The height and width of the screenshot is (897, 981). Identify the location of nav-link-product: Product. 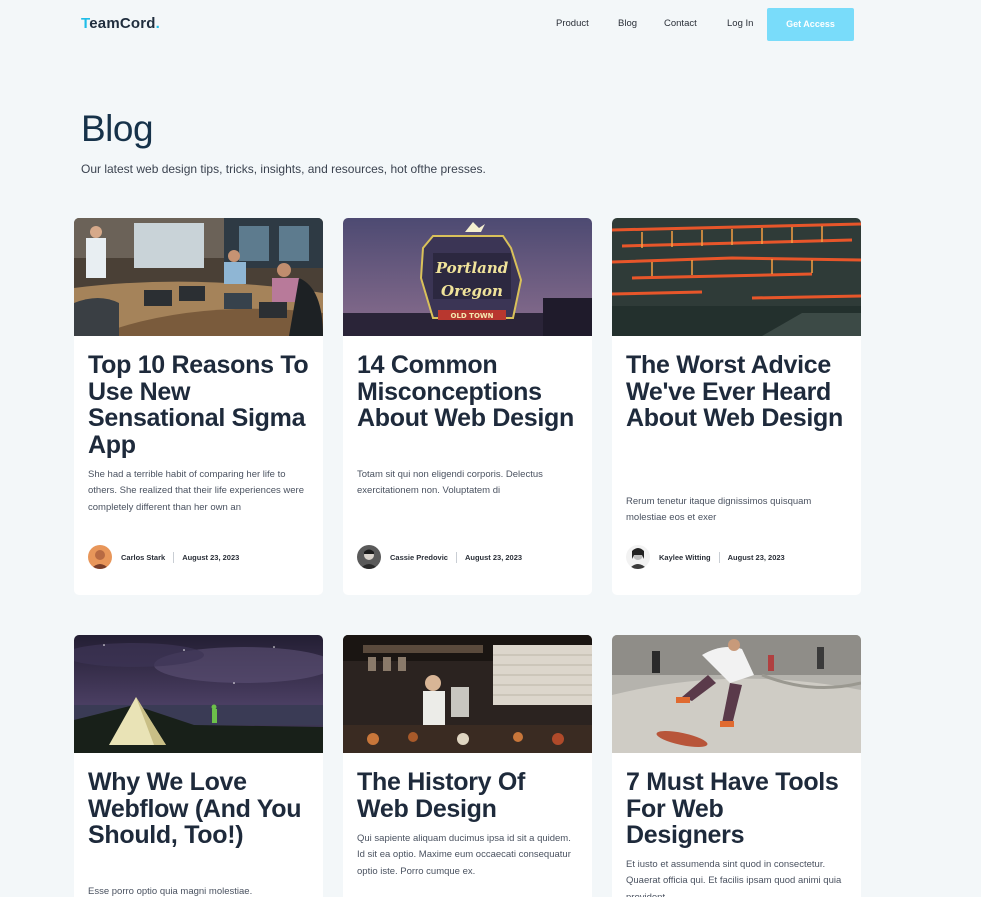
(572, 23).